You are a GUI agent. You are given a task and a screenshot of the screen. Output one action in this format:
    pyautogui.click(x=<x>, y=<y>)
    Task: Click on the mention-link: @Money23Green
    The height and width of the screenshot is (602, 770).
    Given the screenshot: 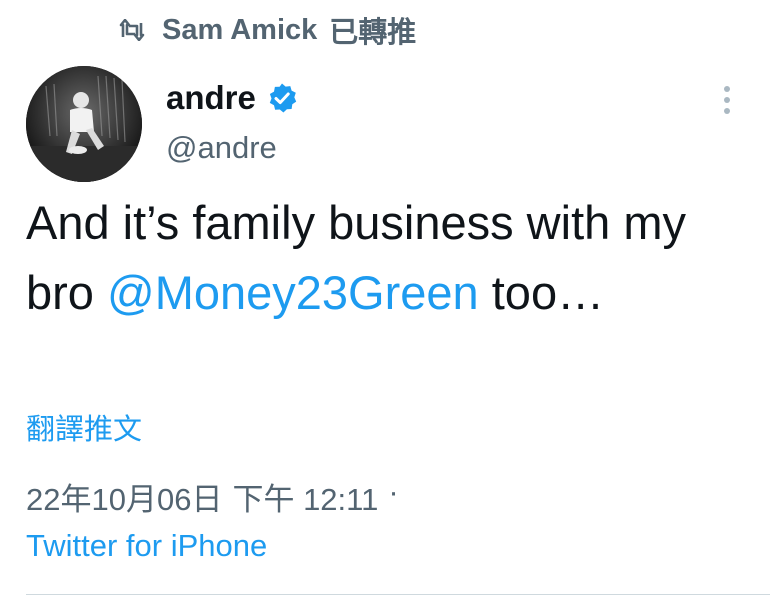 What is the action you would take?
    pyautogui.click(x=293, y=292)
    